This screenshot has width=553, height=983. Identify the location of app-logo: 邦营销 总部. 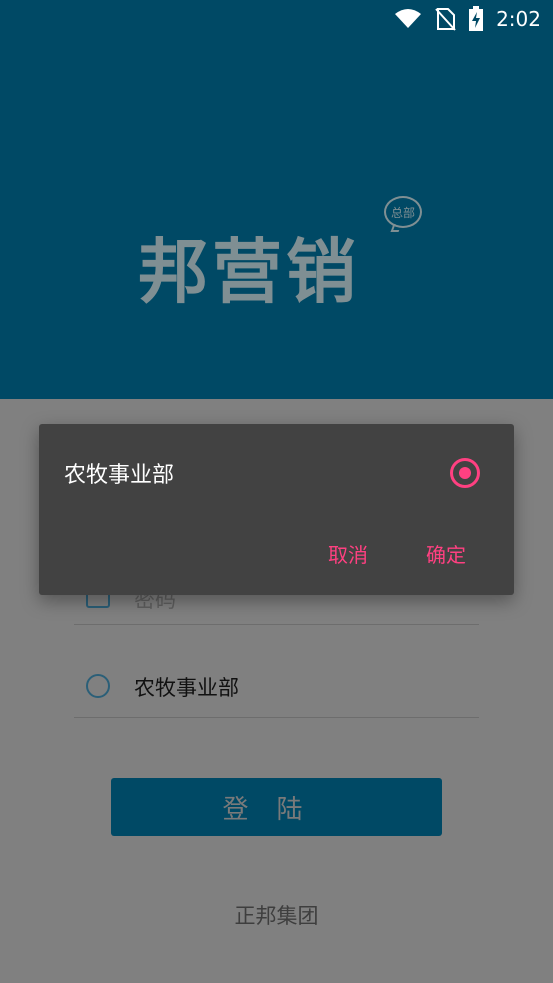
(283, 254).